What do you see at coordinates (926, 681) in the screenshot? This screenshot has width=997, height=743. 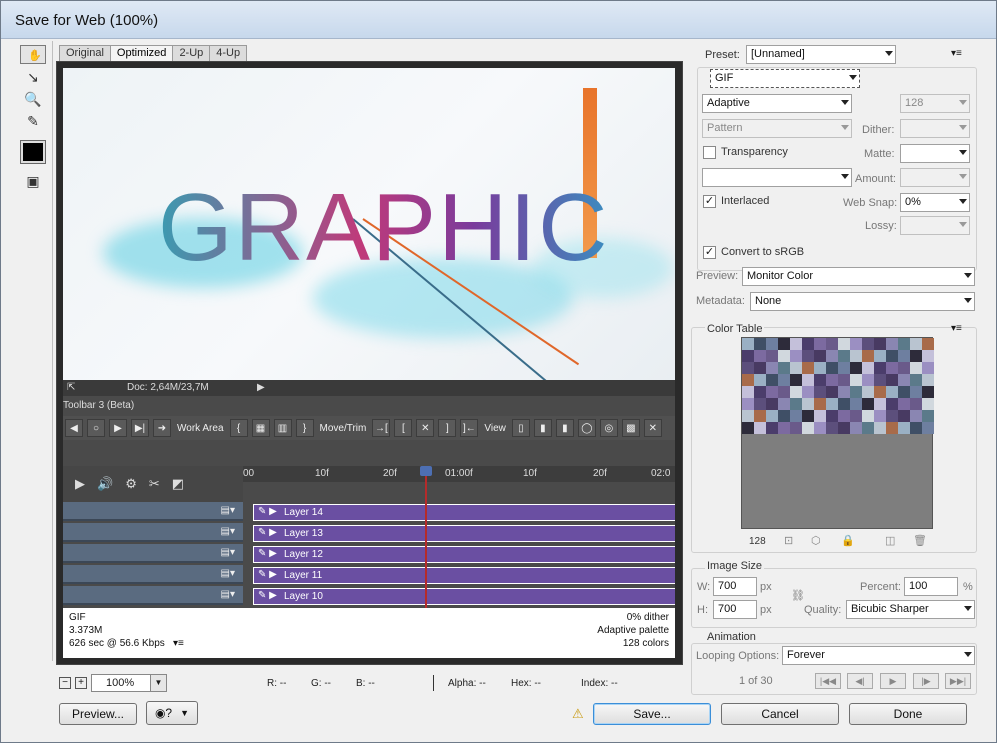 I see `next-frame-button: |▶` at bounding box center [926, 681].